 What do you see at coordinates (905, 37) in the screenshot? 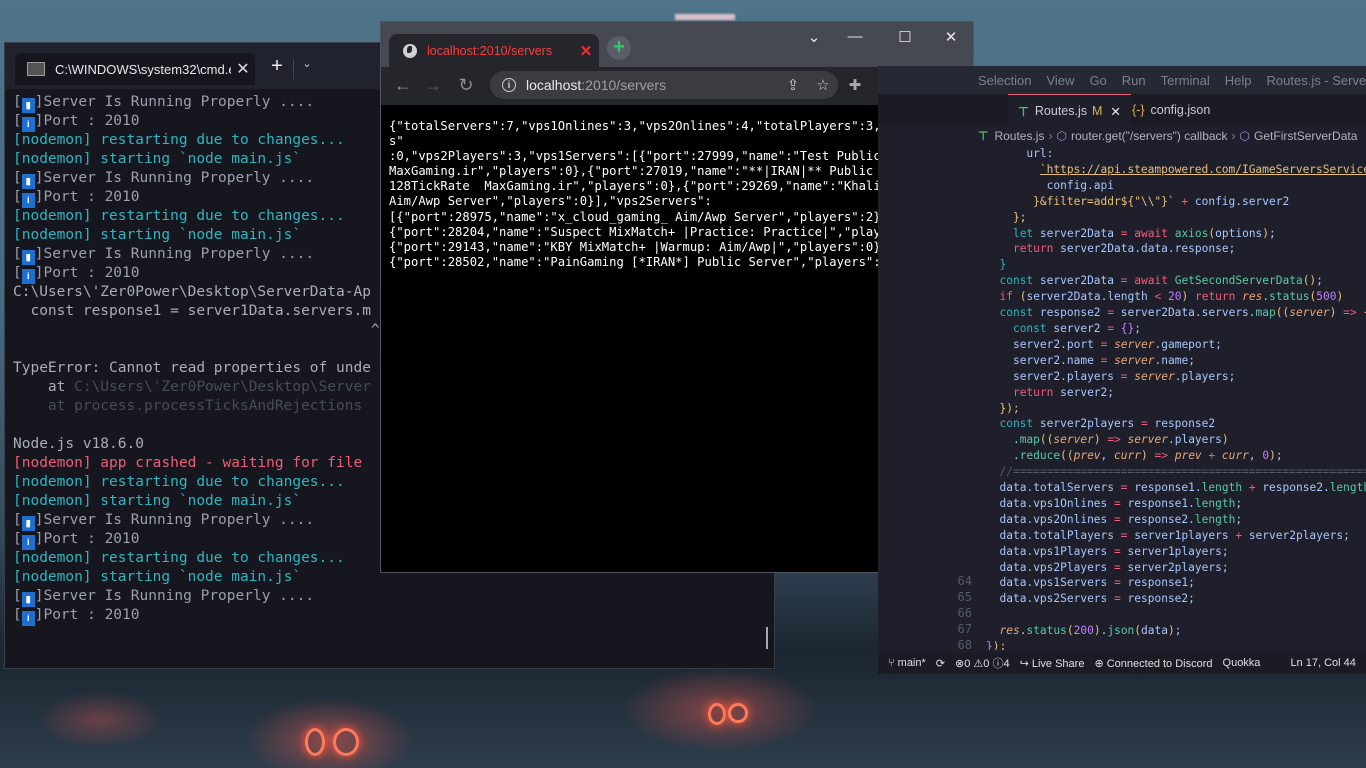
I see `maximize-icon: ☐` at bounding box center [905, 37].